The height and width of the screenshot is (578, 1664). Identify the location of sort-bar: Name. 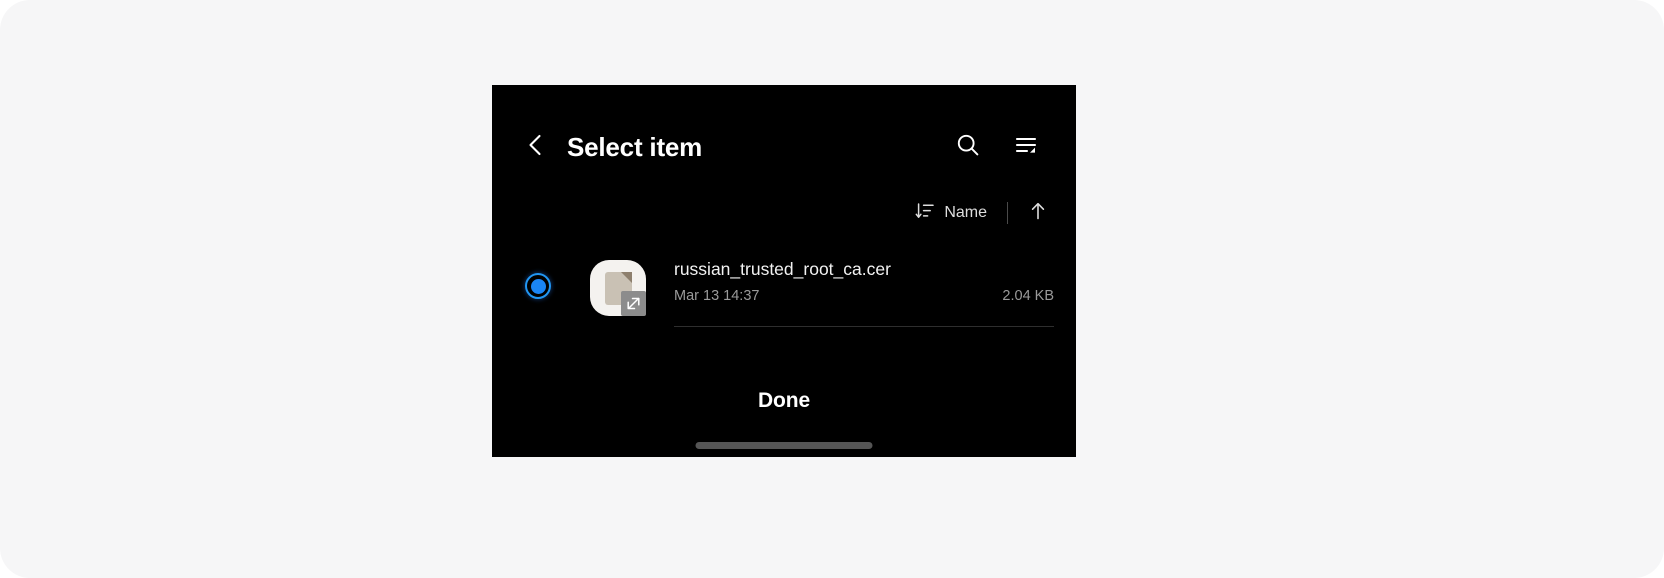
(981, 213).